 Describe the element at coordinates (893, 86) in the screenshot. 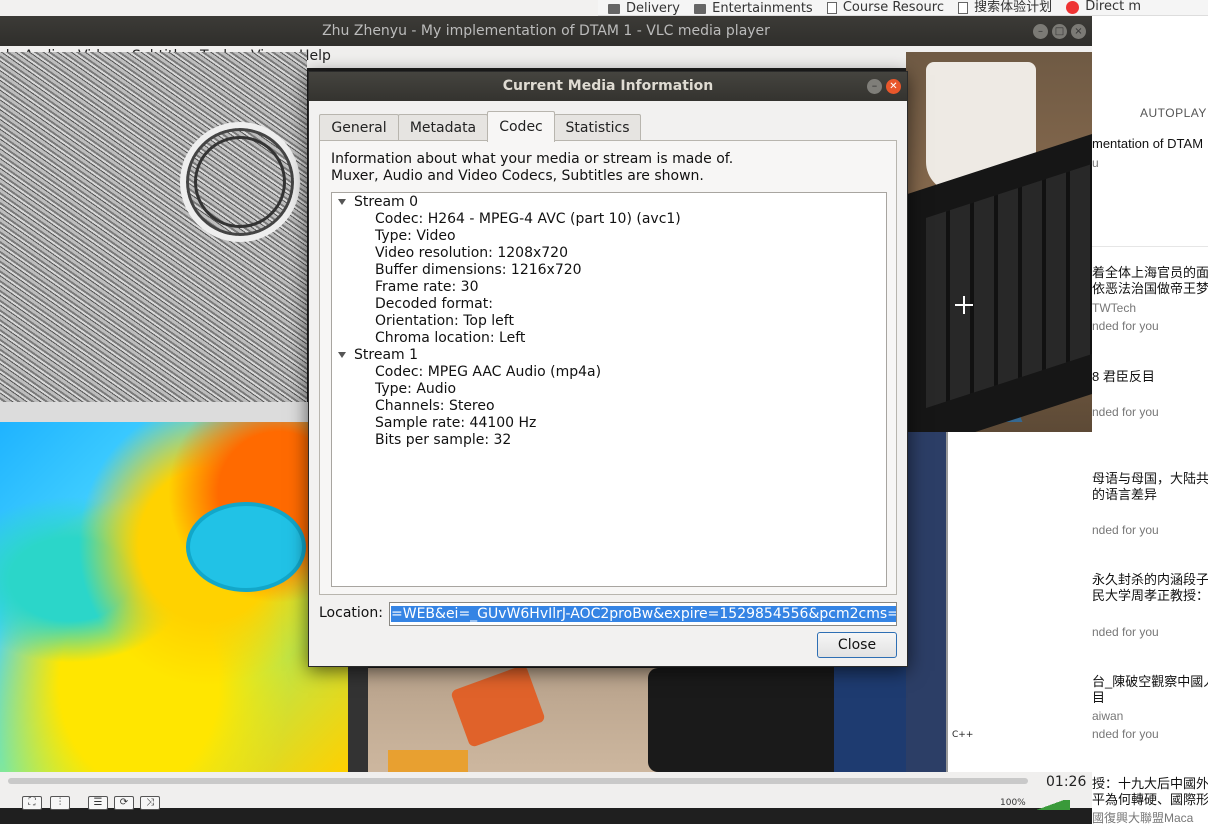

I see `close-icon: ✕` at that location.